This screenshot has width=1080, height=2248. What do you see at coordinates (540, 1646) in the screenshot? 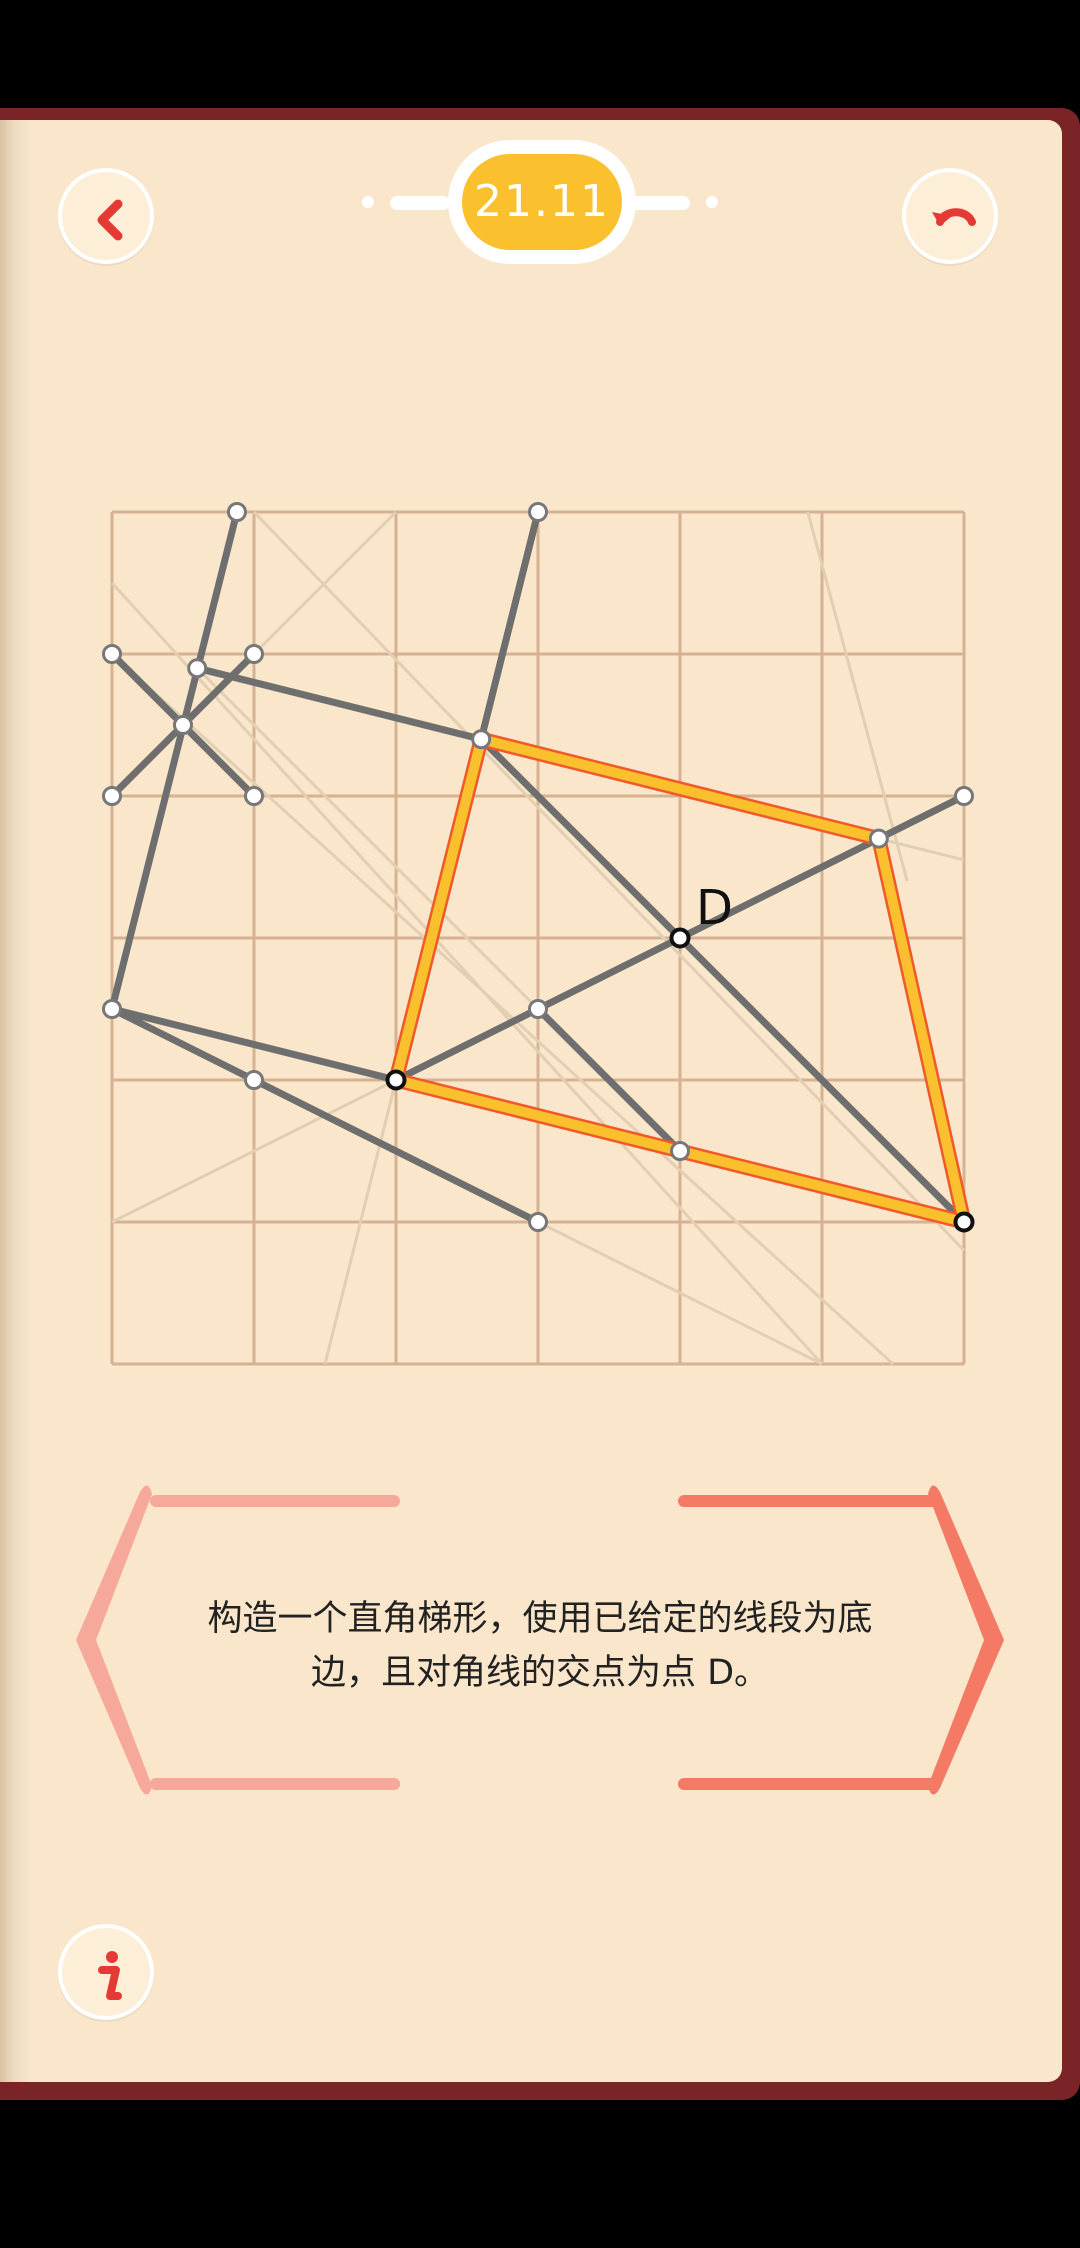
I see `instruction-text: 构造一个直角梯形，使用已给定的线段为底 边，且对角线的交点为点 D。` at bounding box center [540, 1646].